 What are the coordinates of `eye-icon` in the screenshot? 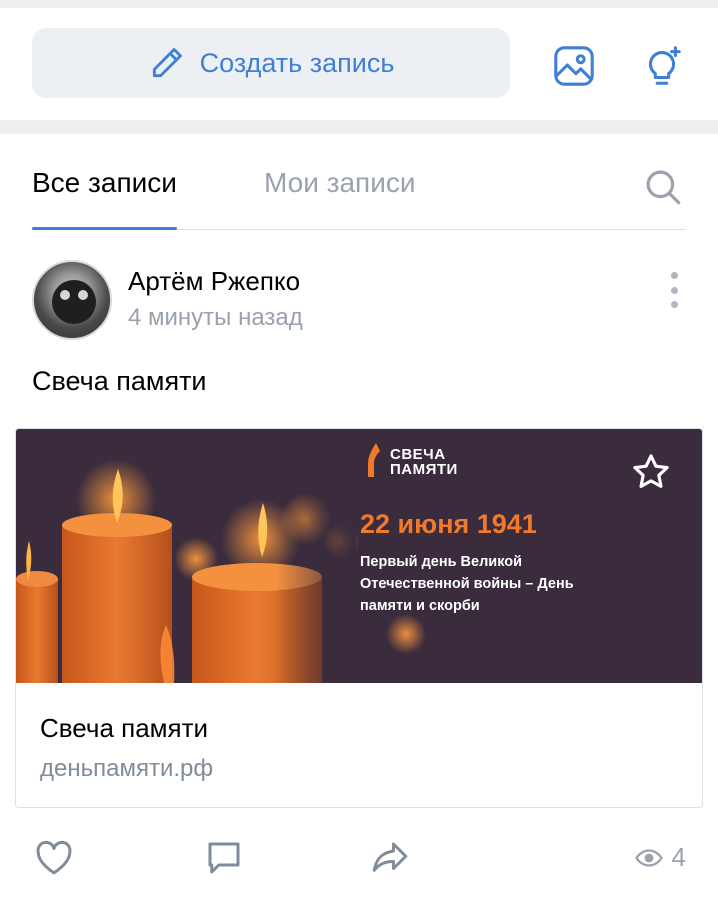 It's located at (648, 857).